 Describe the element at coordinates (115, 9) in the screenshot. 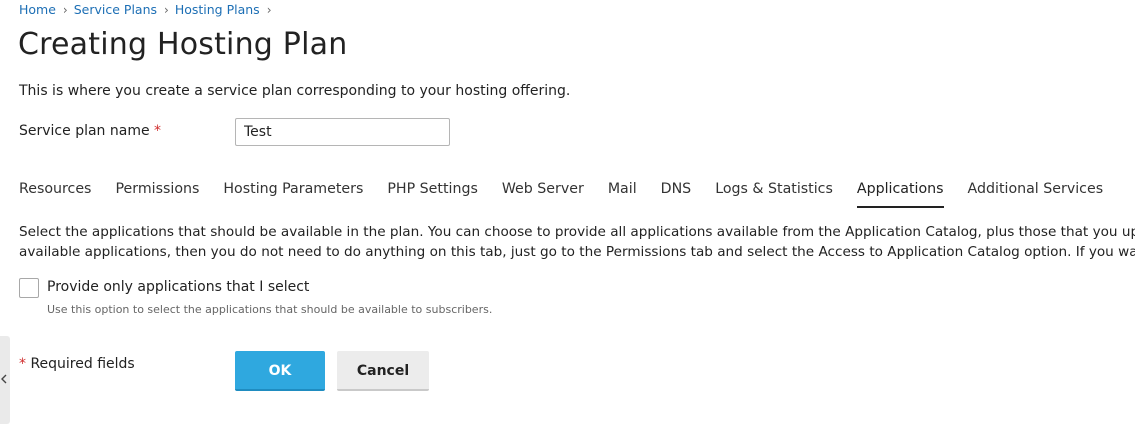

I see `breadcrumb-service-plans-link: Service Plans` at that location.